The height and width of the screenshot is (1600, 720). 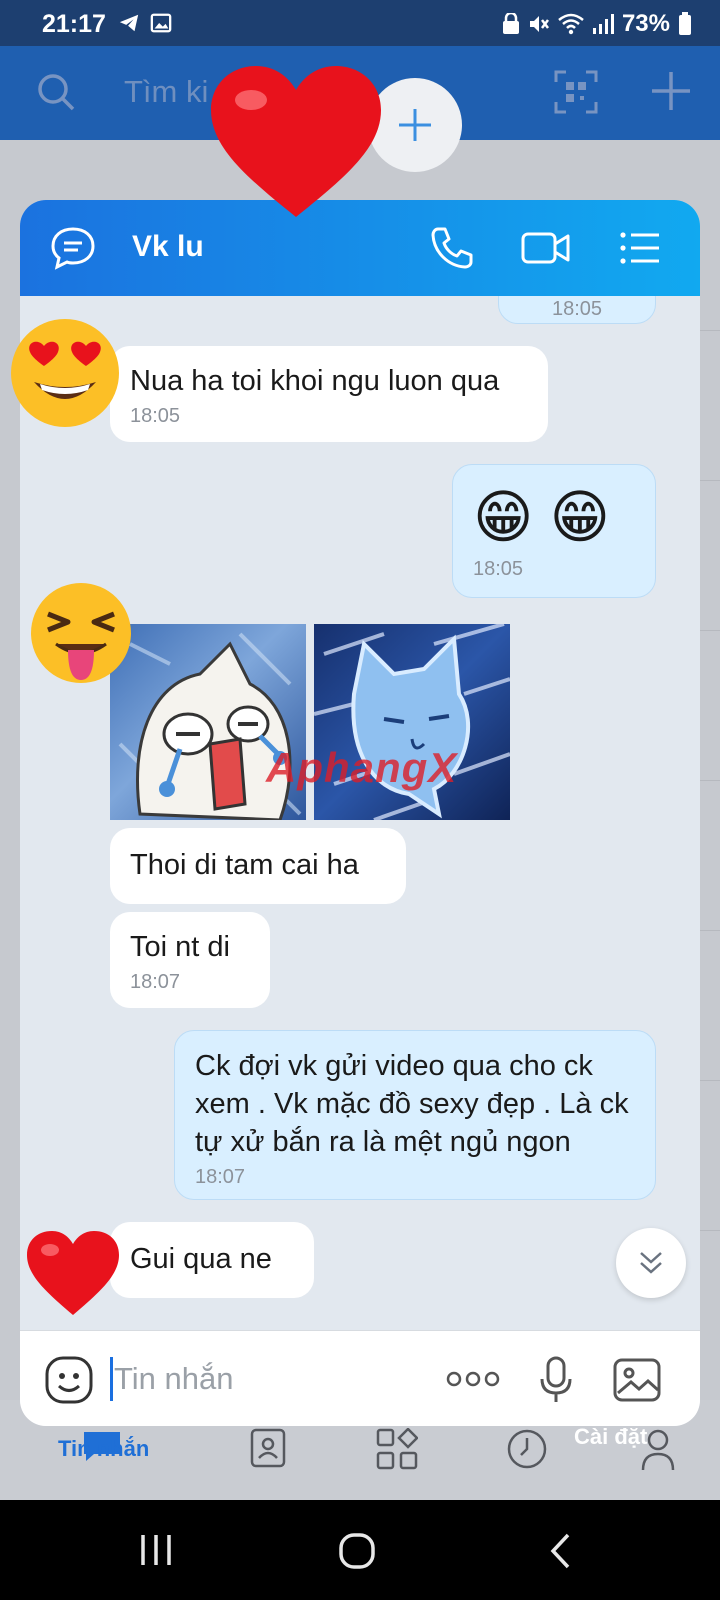 I want to click on signal-icon, so click(x=603, y=24).